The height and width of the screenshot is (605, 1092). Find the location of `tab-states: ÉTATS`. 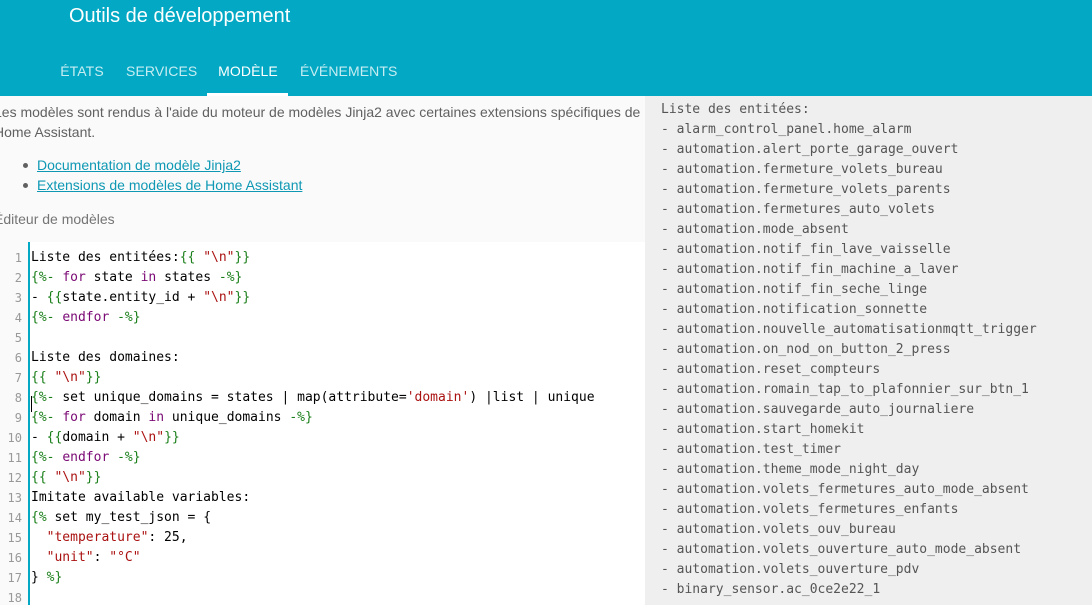

tab-states: ÉTATS is located at coordinates (82, 72).